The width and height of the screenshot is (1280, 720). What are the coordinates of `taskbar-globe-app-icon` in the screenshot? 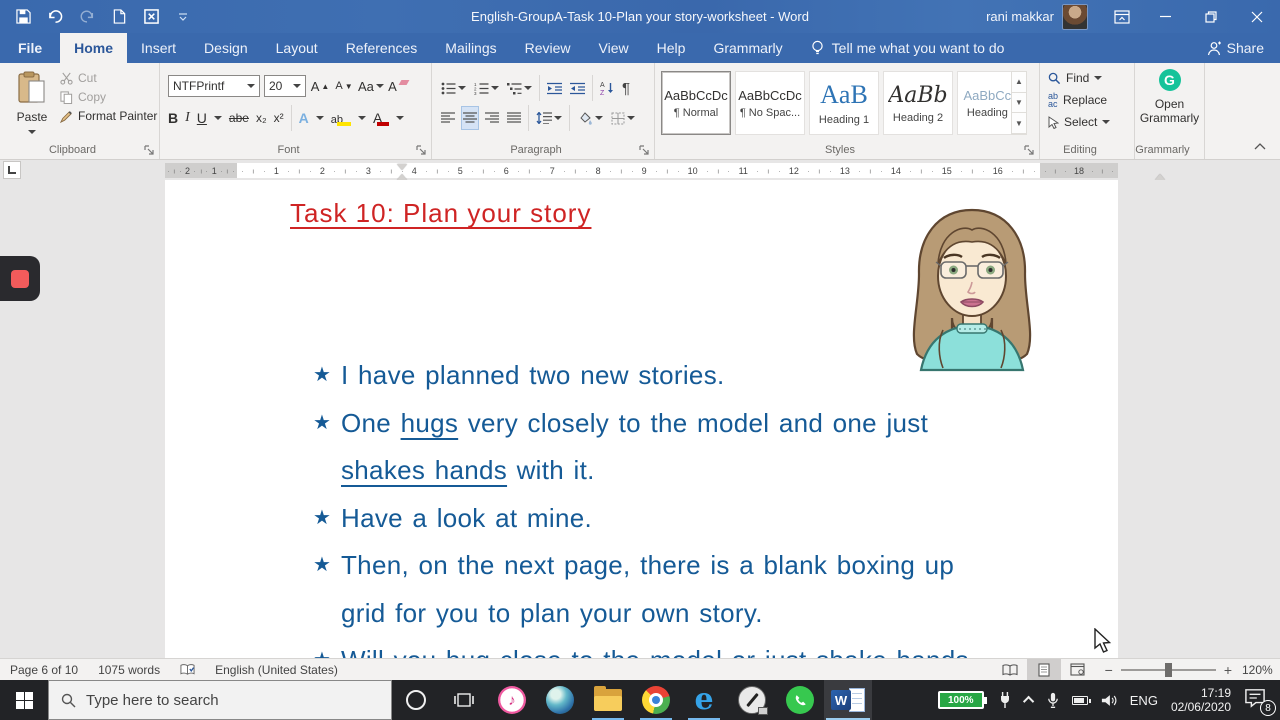 It's located at (560, 700).